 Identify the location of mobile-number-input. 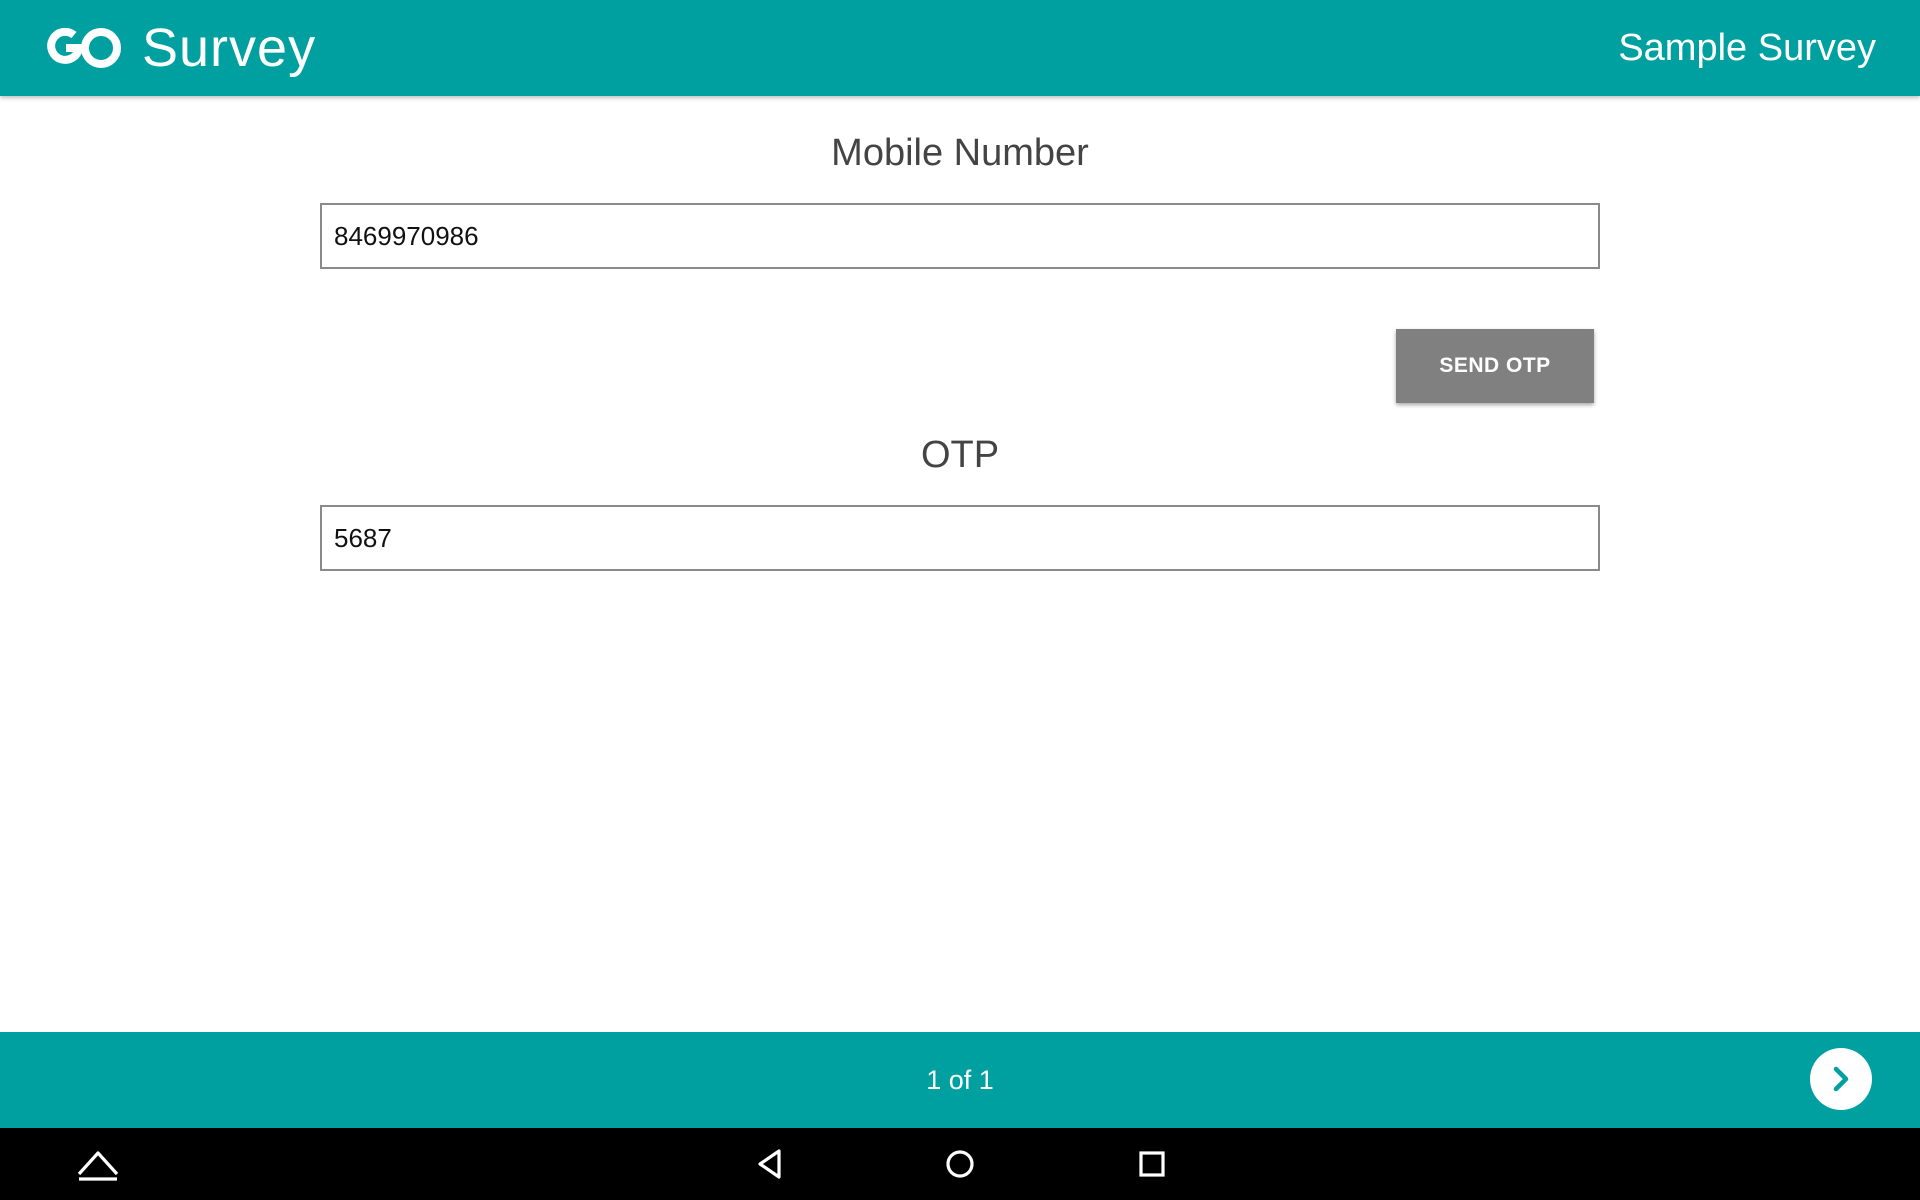
(960, 236).